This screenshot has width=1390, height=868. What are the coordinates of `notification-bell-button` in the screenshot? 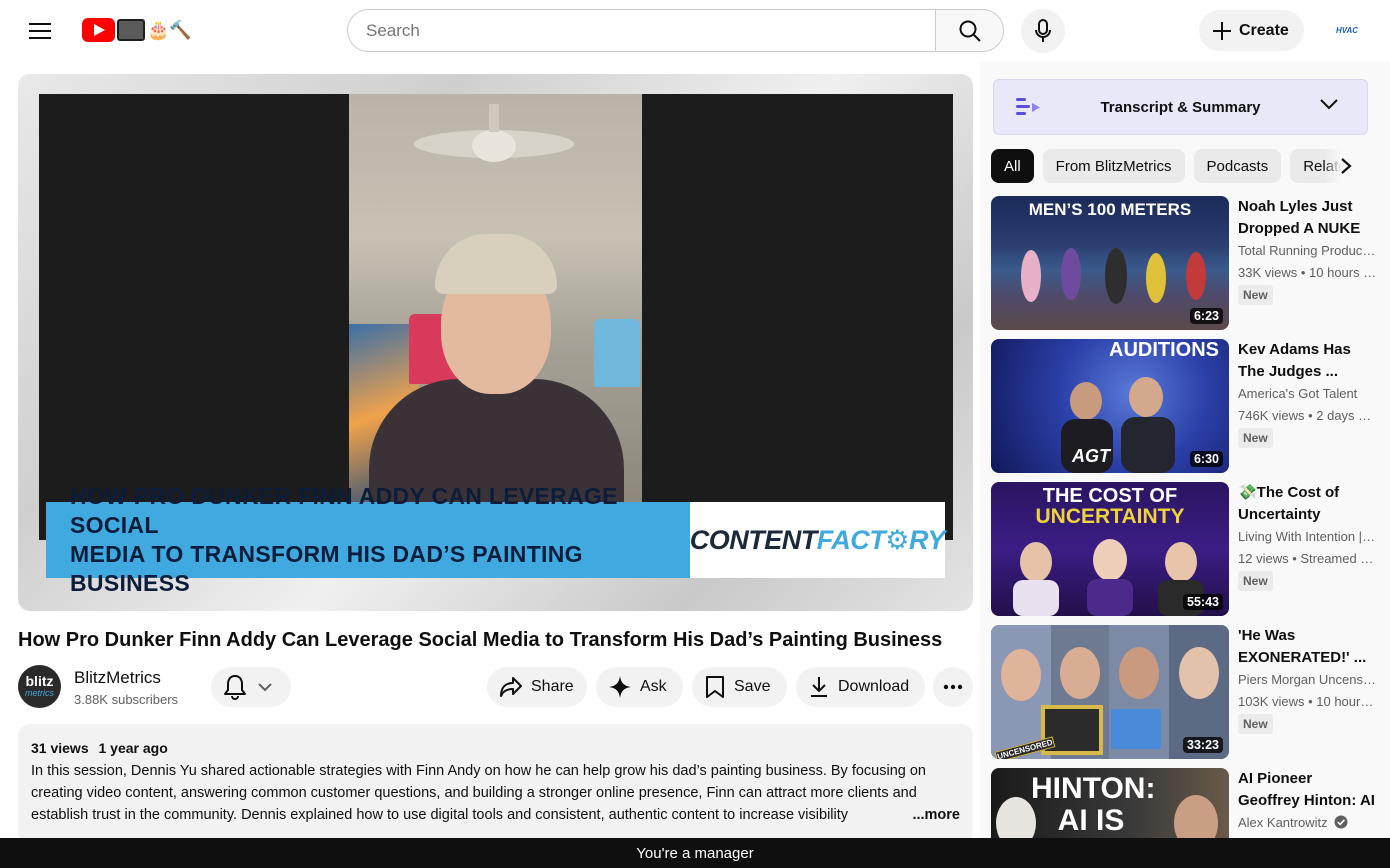 It's located at (251, 687).